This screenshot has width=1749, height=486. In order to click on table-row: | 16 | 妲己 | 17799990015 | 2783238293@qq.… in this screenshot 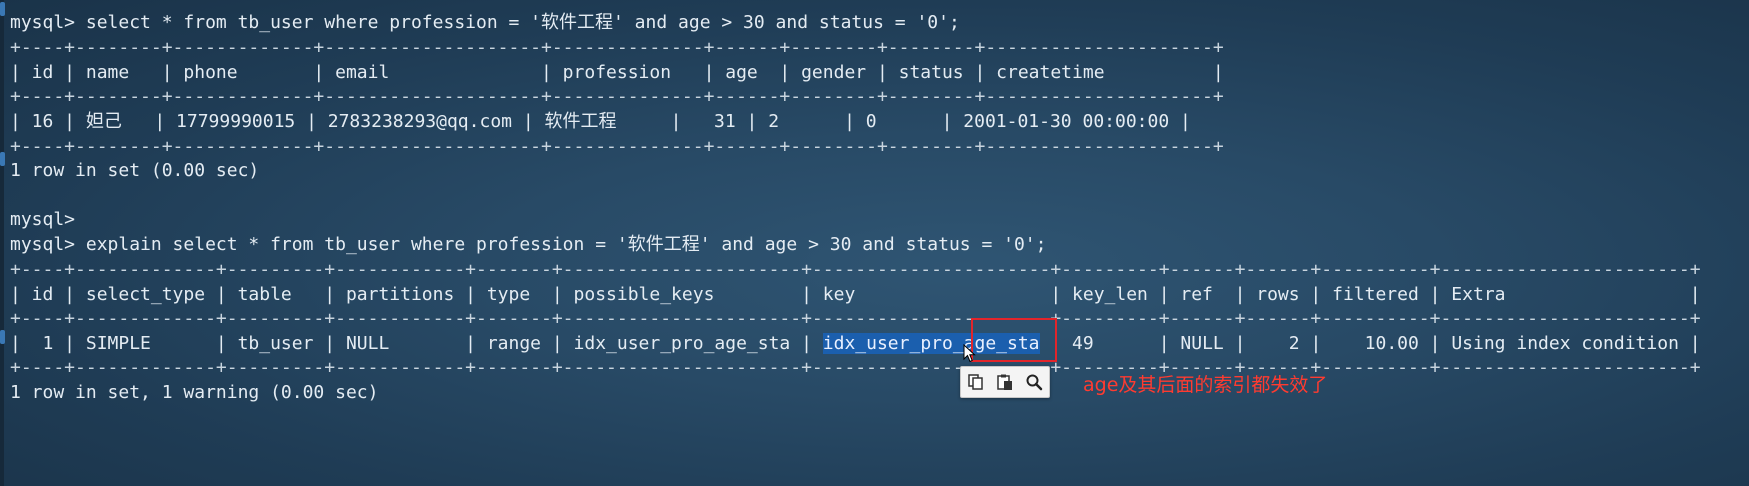, I will do `click(600, 121)`.